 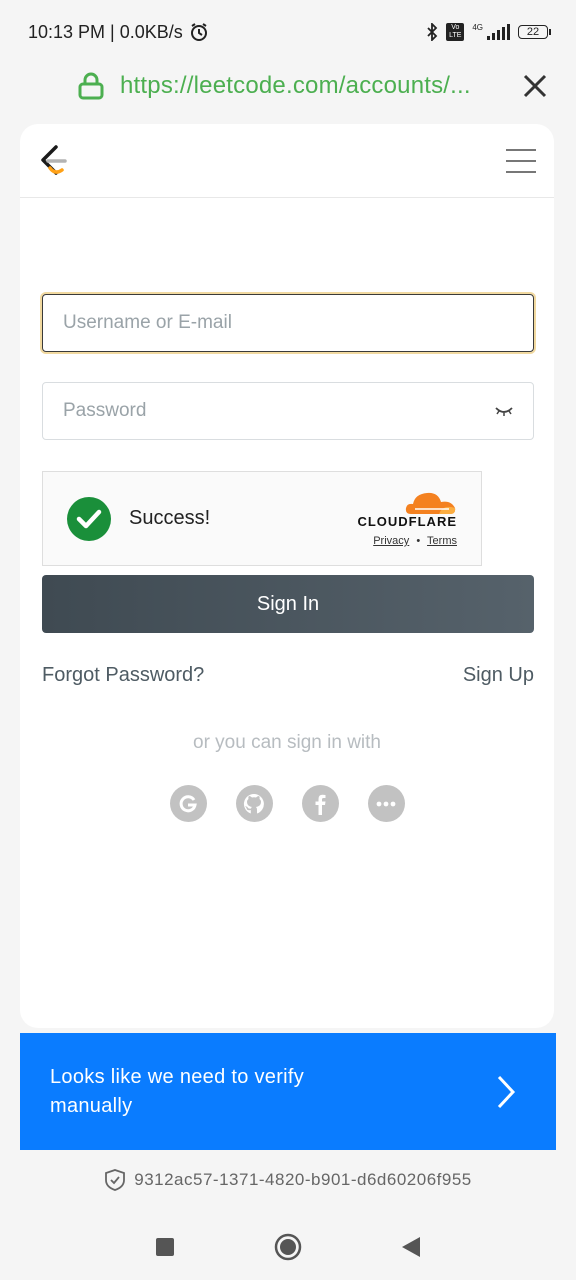 I want to click on cloudflare-branding: CLOUDFLARE Privacy • Terms, so click(x=407, y=518).